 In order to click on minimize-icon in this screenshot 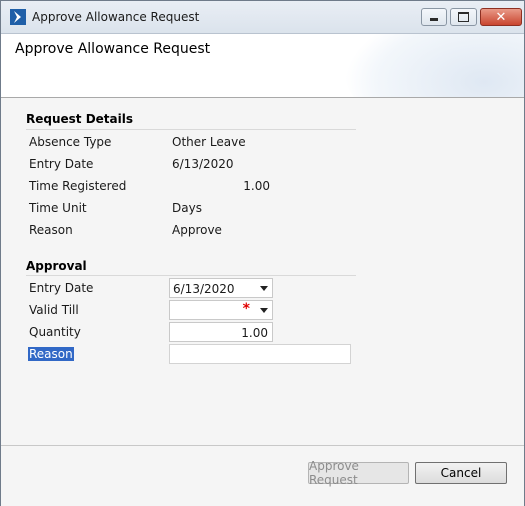, I will do `click(434, 19)`.